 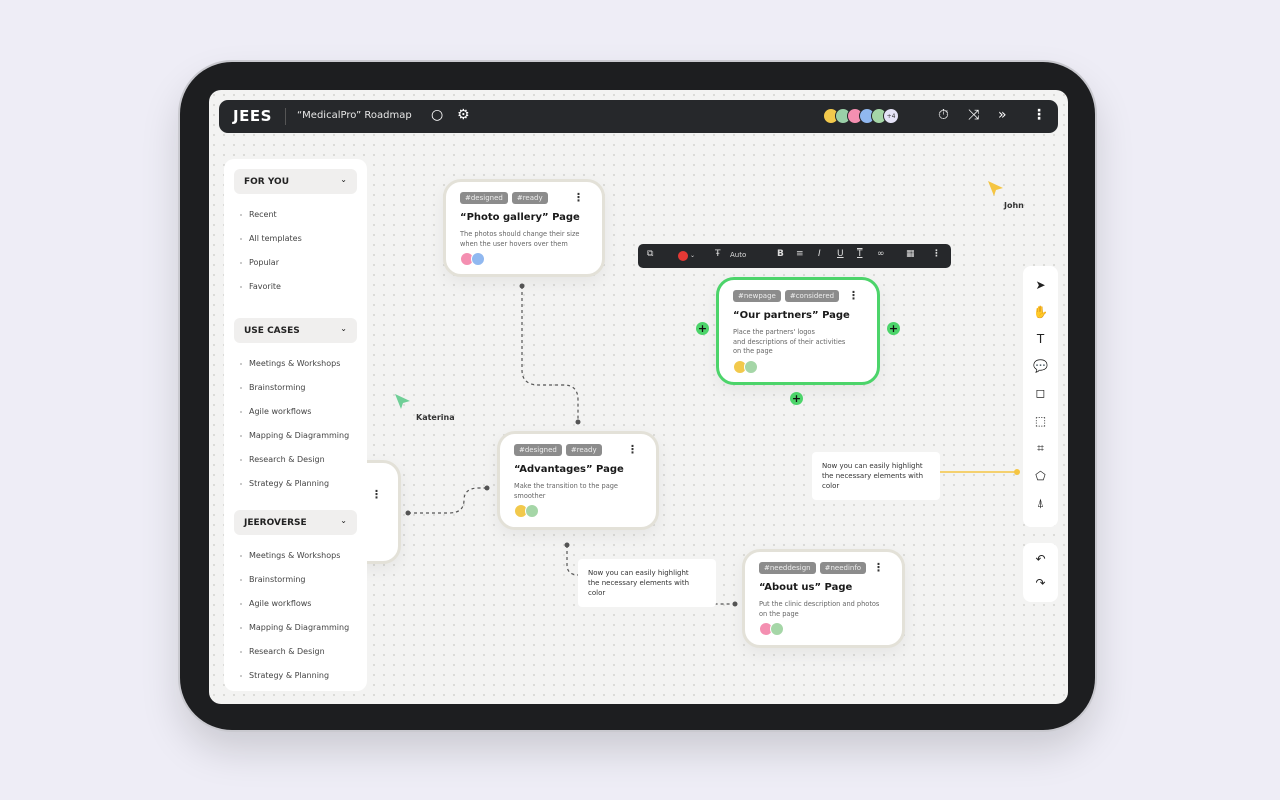 I want to click on sticky-note-icon: ◻, so click(x=1040, y=393).